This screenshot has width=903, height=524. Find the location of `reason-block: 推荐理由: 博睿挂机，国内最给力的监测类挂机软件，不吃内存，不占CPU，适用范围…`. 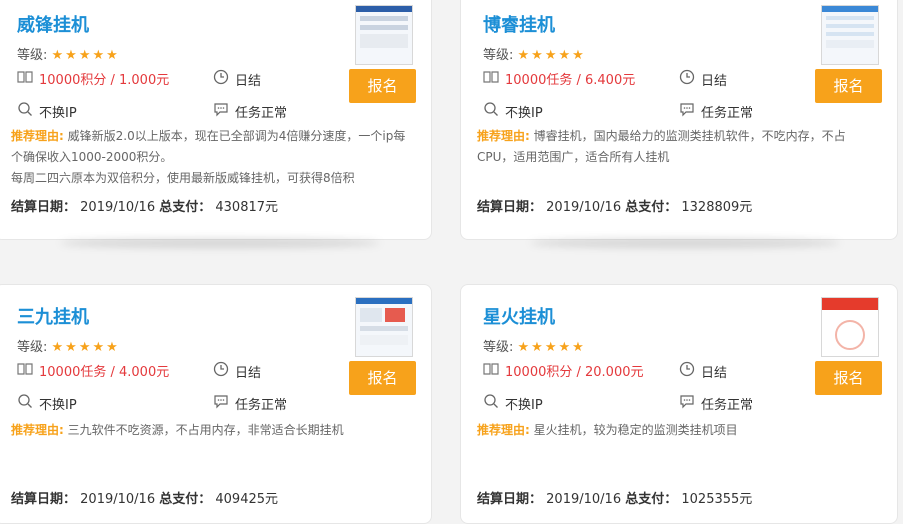

reason-block: 推荐理由: 博睿挂机，国内最给力的监测类挂机软件，不吃内存，不占CPU，适用范围… is located at coordinates (679, 147).